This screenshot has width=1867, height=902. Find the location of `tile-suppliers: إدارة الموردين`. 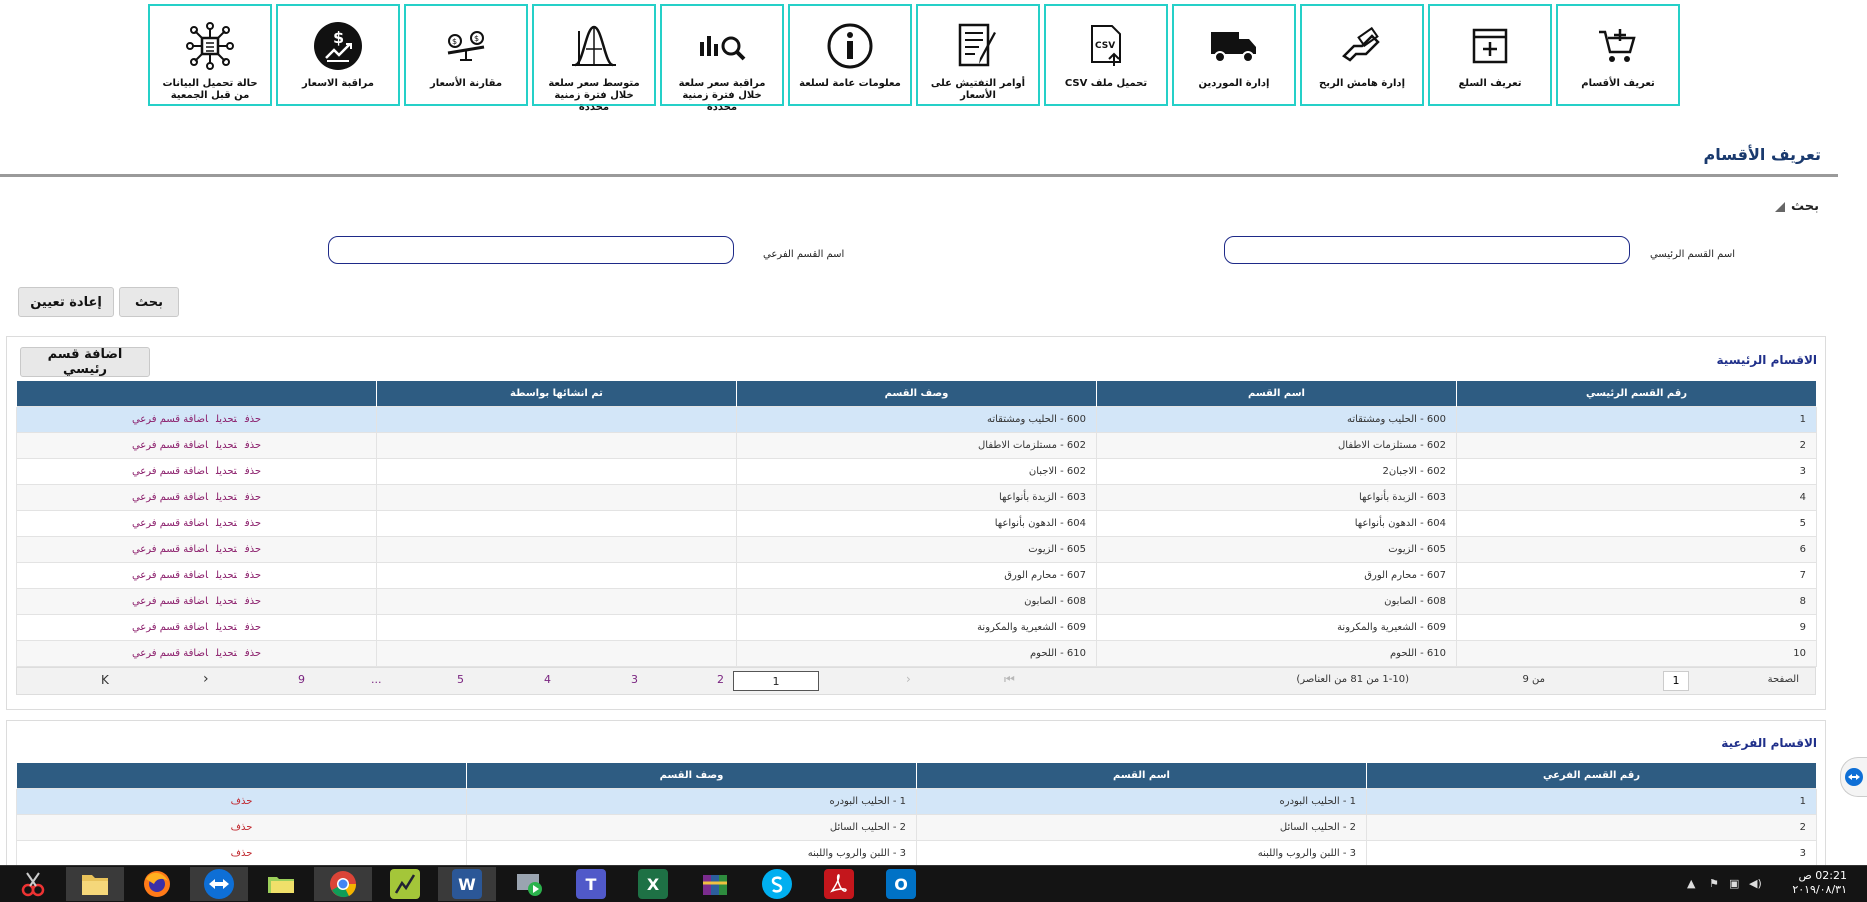

tile-suppliers: إدارة الموردين is located at coordinates (1234, 55).